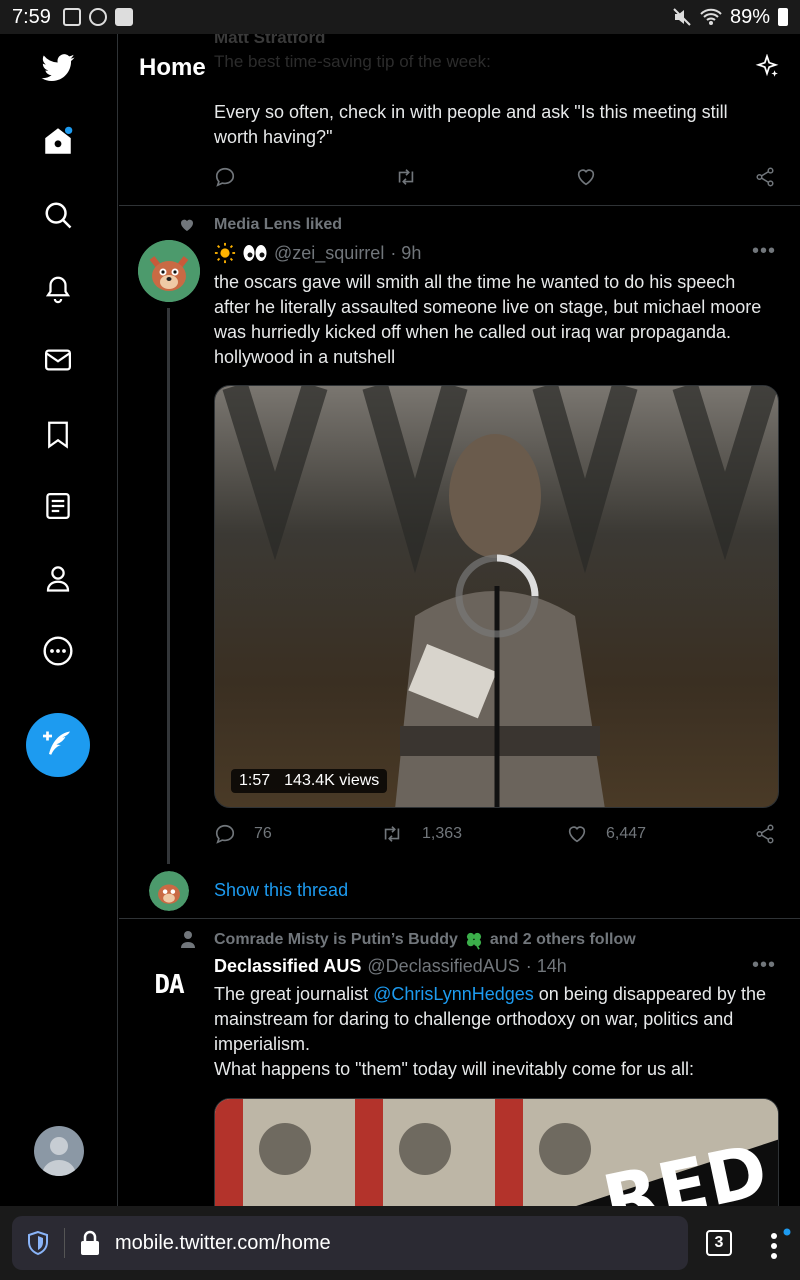 The image size is (800, 1280). I want to click on social-context: Media Lens liked, so click(278, 224).